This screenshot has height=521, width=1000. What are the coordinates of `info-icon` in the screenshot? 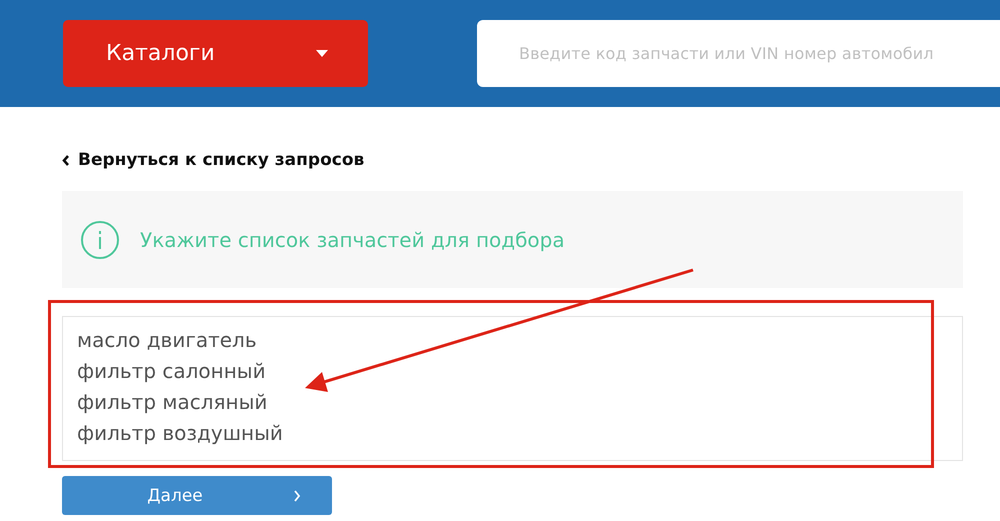 It's located at (100, 240).